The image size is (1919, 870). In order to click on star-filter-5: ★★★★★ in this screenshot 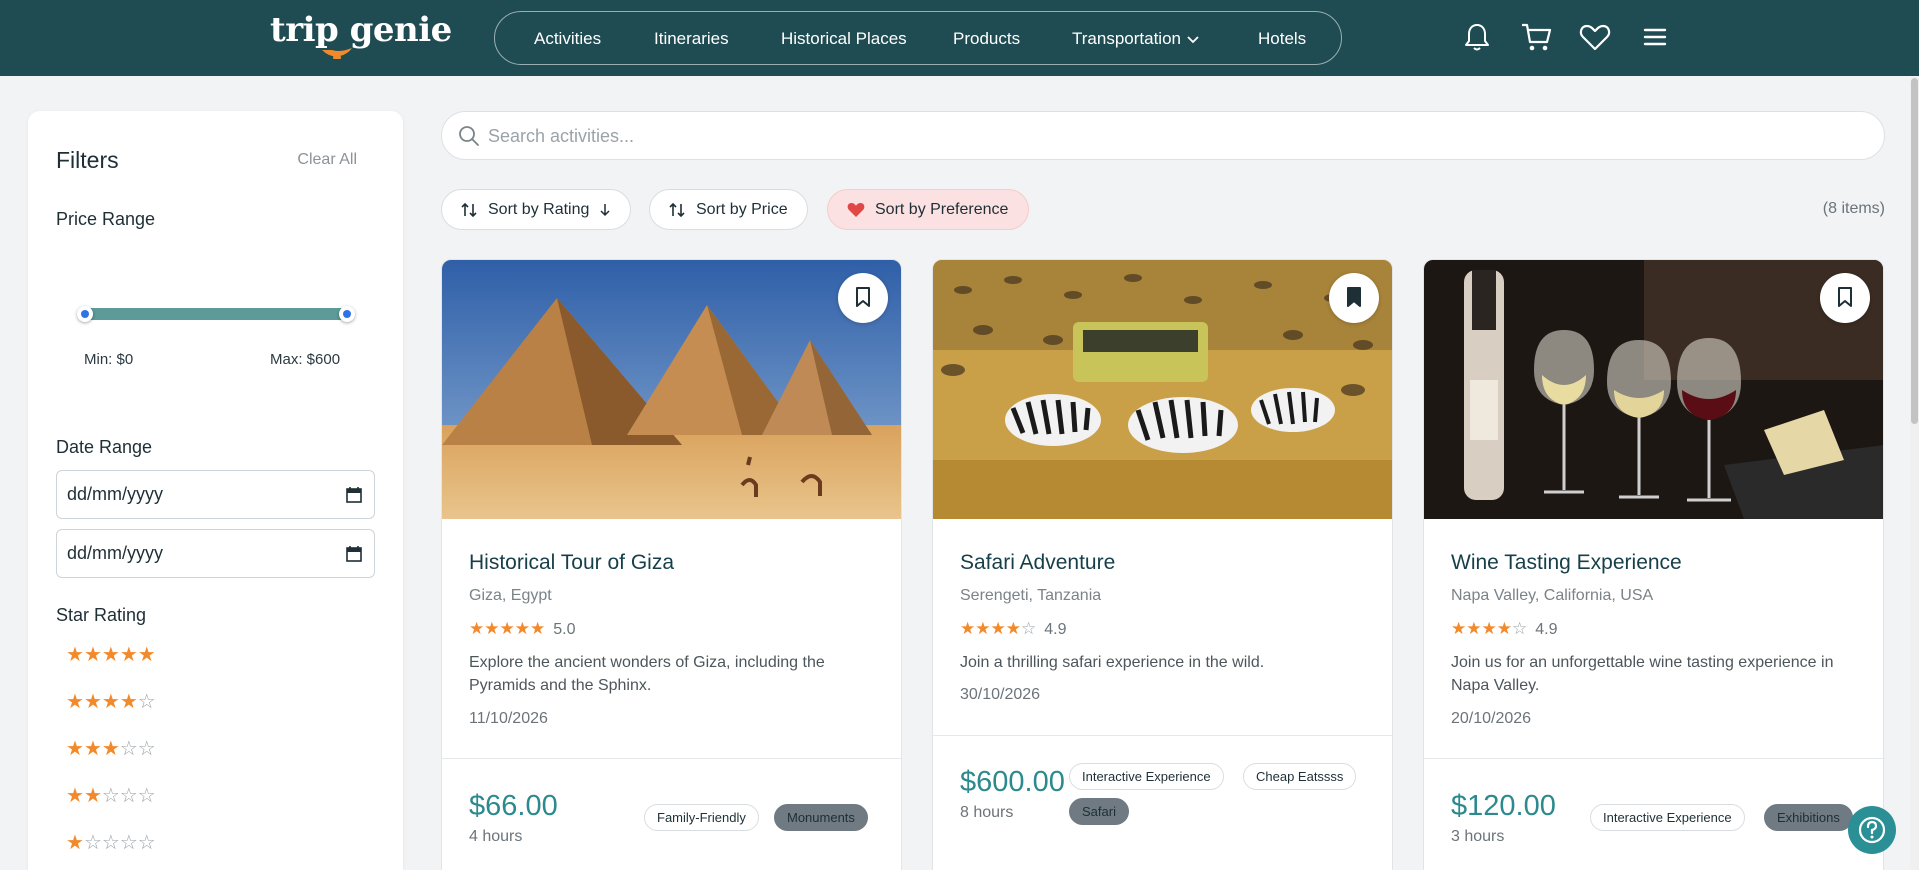, I will do `click(111, 654)`.